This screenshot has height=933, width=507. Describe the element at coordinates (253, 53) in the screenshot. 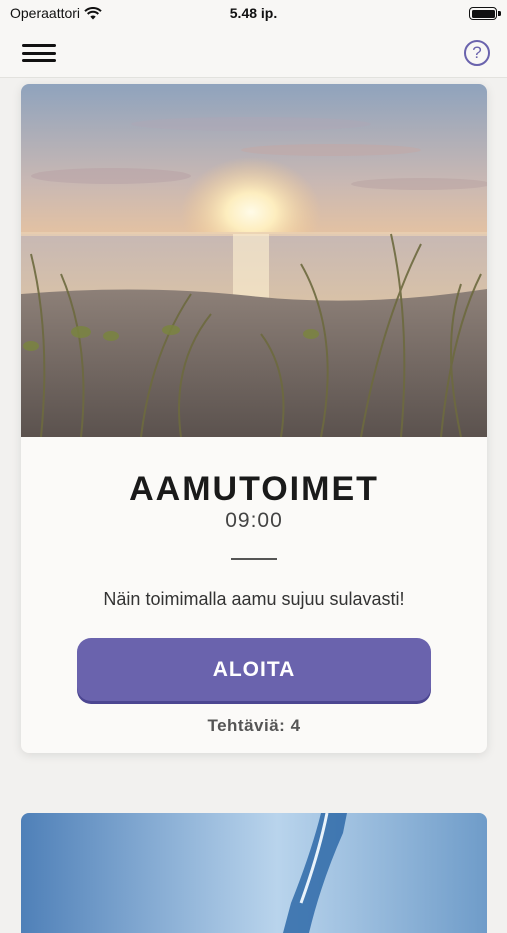

I see `navigation-bar: ?` at that location.